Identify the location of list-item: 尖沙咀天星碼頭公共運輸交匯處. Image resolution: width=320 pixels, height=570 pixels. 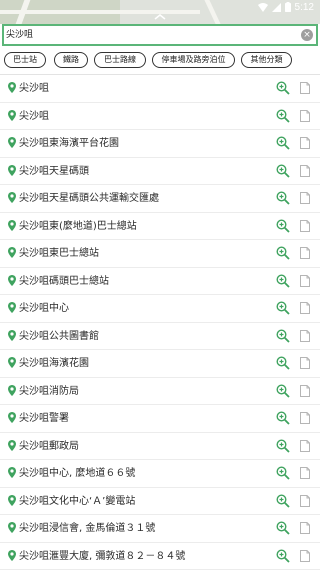
(160, 199).